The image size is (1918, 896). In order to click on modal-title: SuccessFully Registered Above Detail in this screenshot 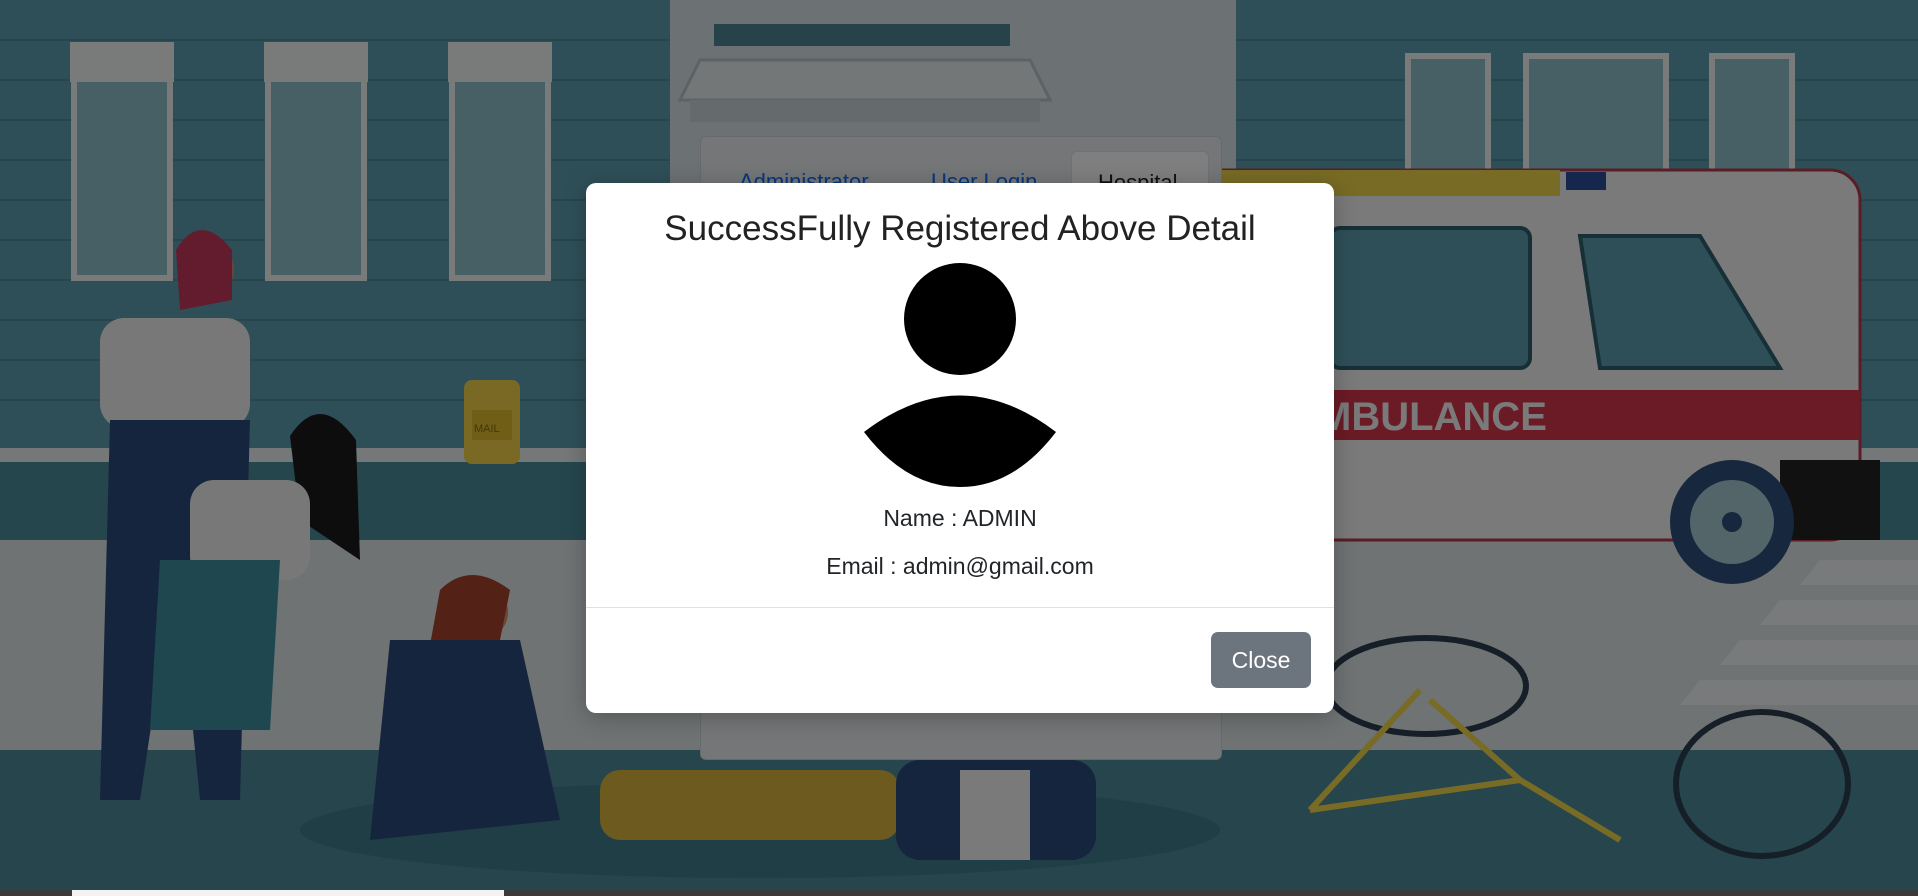, I will do `click(960, 228)`.